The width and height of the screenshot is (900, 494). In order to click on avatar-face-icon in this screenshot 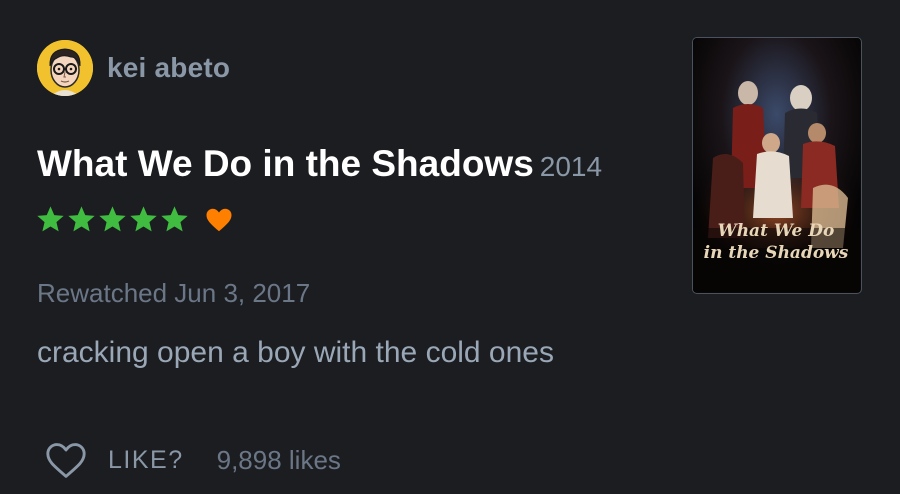, I will do `click(65, 68)`.